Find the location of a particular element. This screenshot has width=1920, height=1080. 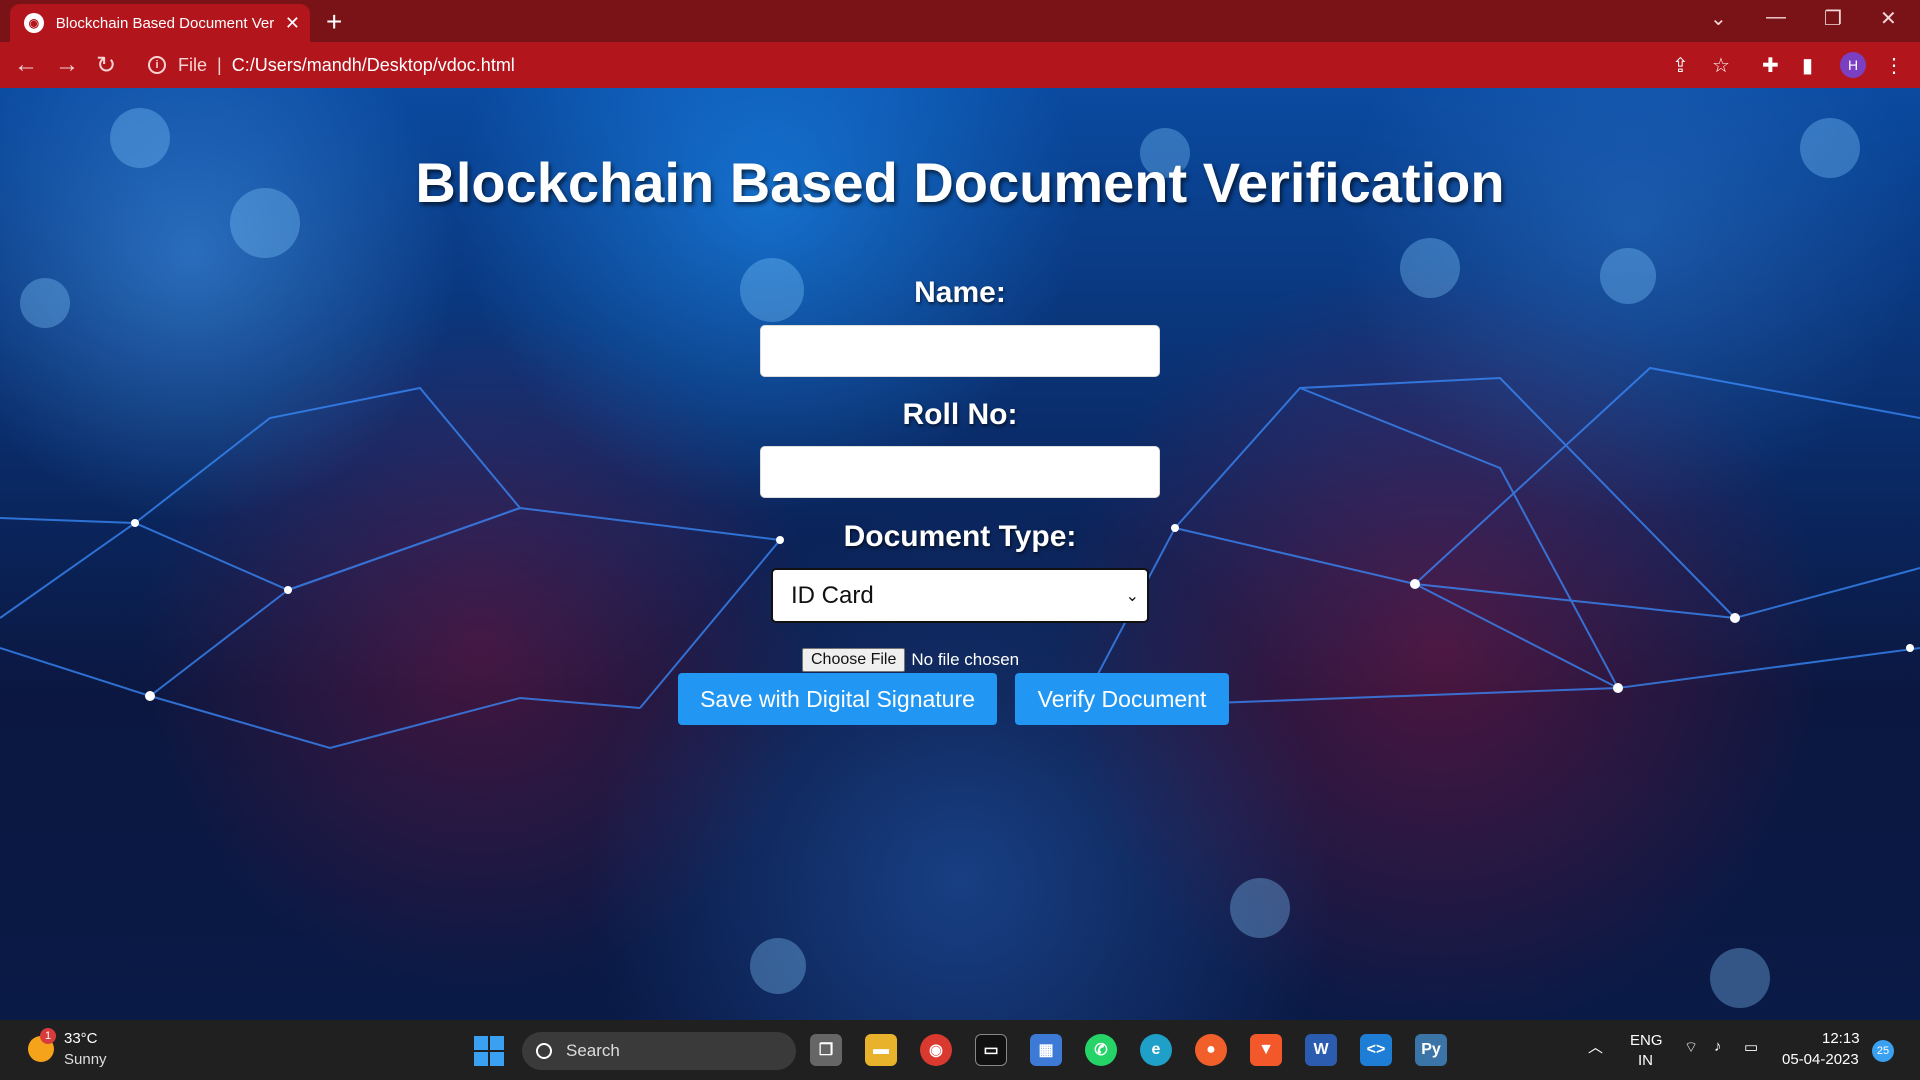

browser-tab-active: ◉ Blockchain Based Document Veri ✕ is located at coordinates (160, 23).